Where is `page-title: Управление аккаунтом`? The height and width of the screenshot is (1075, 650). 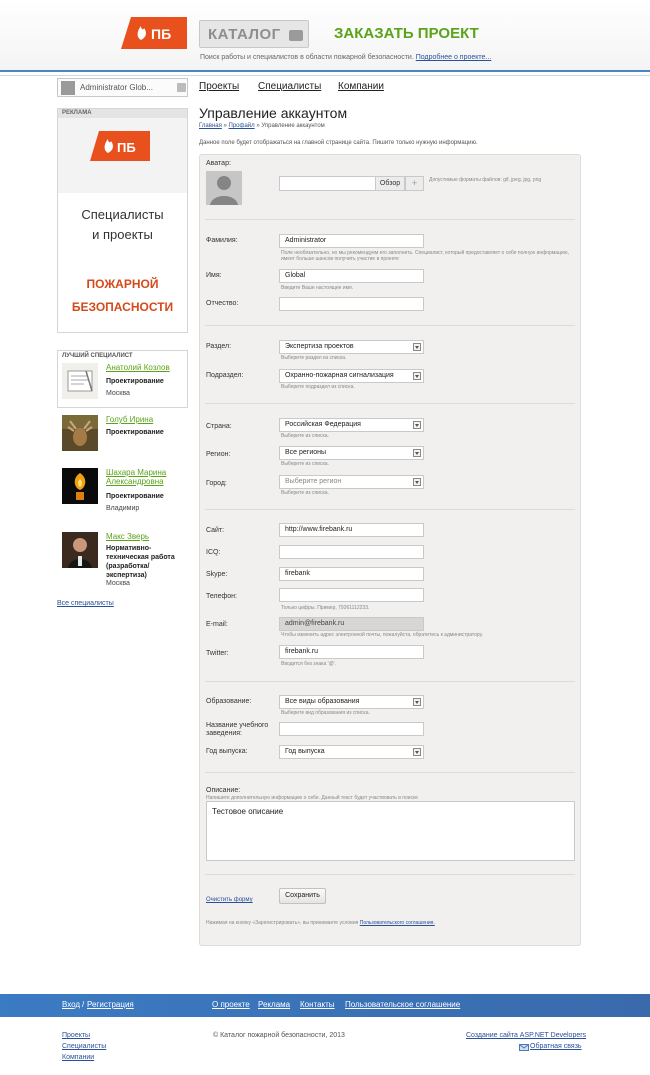
page-title: Управление аккаунтом is located at coordinates (273, 113).